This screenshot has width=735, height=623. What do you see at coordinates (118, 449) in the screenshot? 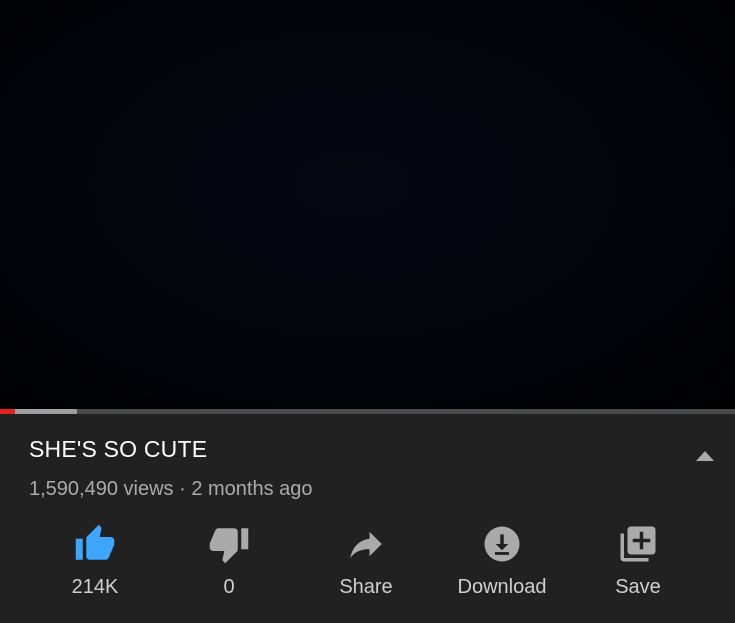
I see `video-title: SHE'S SO CUTE` at bounding box center [118, 449].